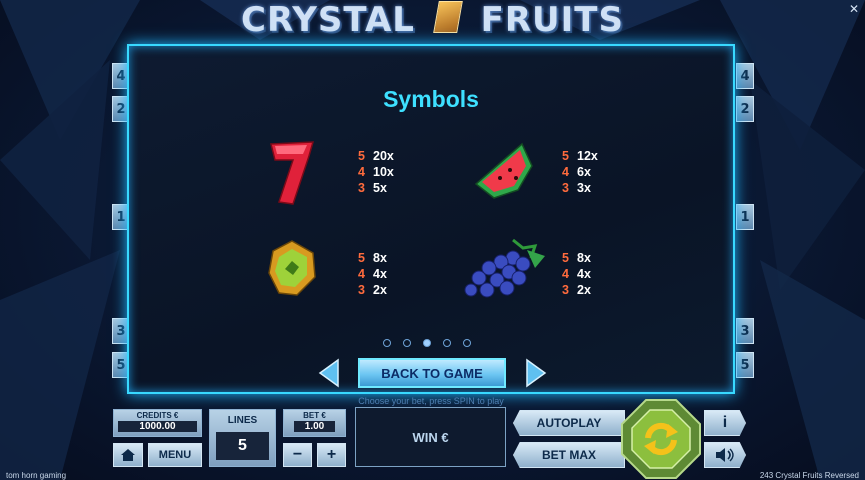  I want to click on provider-label: tom horn gaming, so click(36, 475).